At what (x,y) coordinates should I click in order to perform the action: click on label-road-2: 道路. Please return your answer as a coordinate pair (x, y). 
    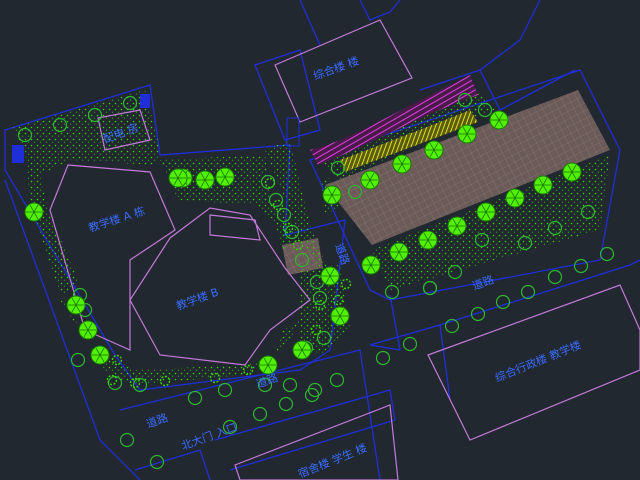
    Looking at the image, I should click on (482, 282).